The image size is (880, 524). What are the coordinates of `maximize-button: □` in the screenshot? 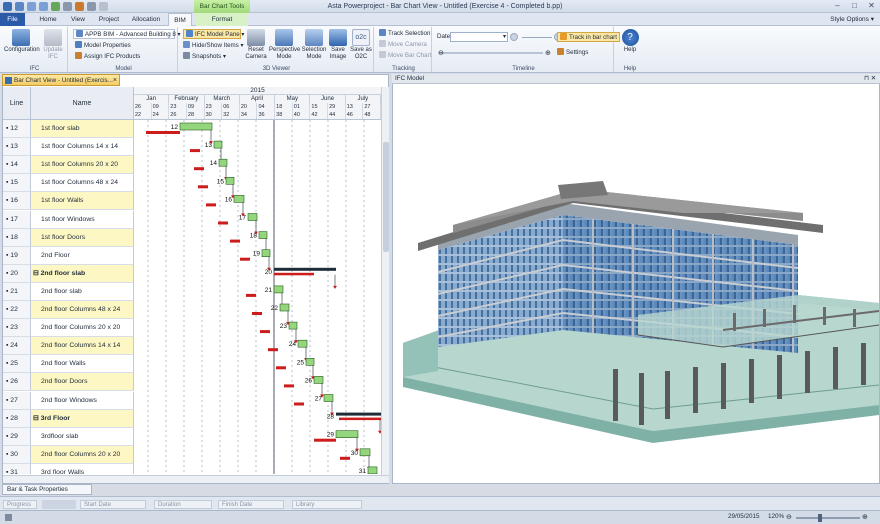 It's located at (854, 6).